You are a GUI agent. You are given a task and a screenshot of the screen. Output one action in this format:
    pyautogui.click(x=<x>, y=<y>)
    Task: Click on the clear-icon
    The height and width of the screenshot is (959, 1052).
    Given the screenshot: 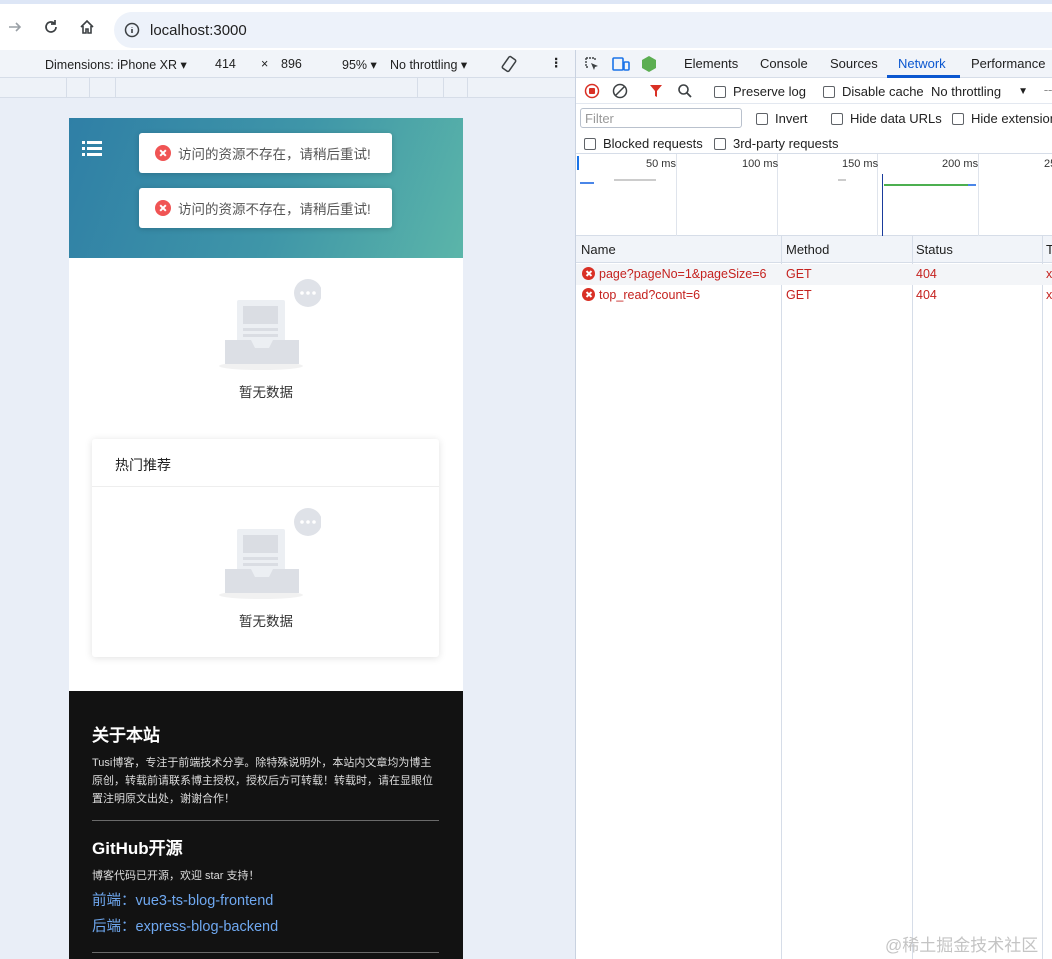 What is the action you would take?
    pyautogui.click(x=620, y=92)
    